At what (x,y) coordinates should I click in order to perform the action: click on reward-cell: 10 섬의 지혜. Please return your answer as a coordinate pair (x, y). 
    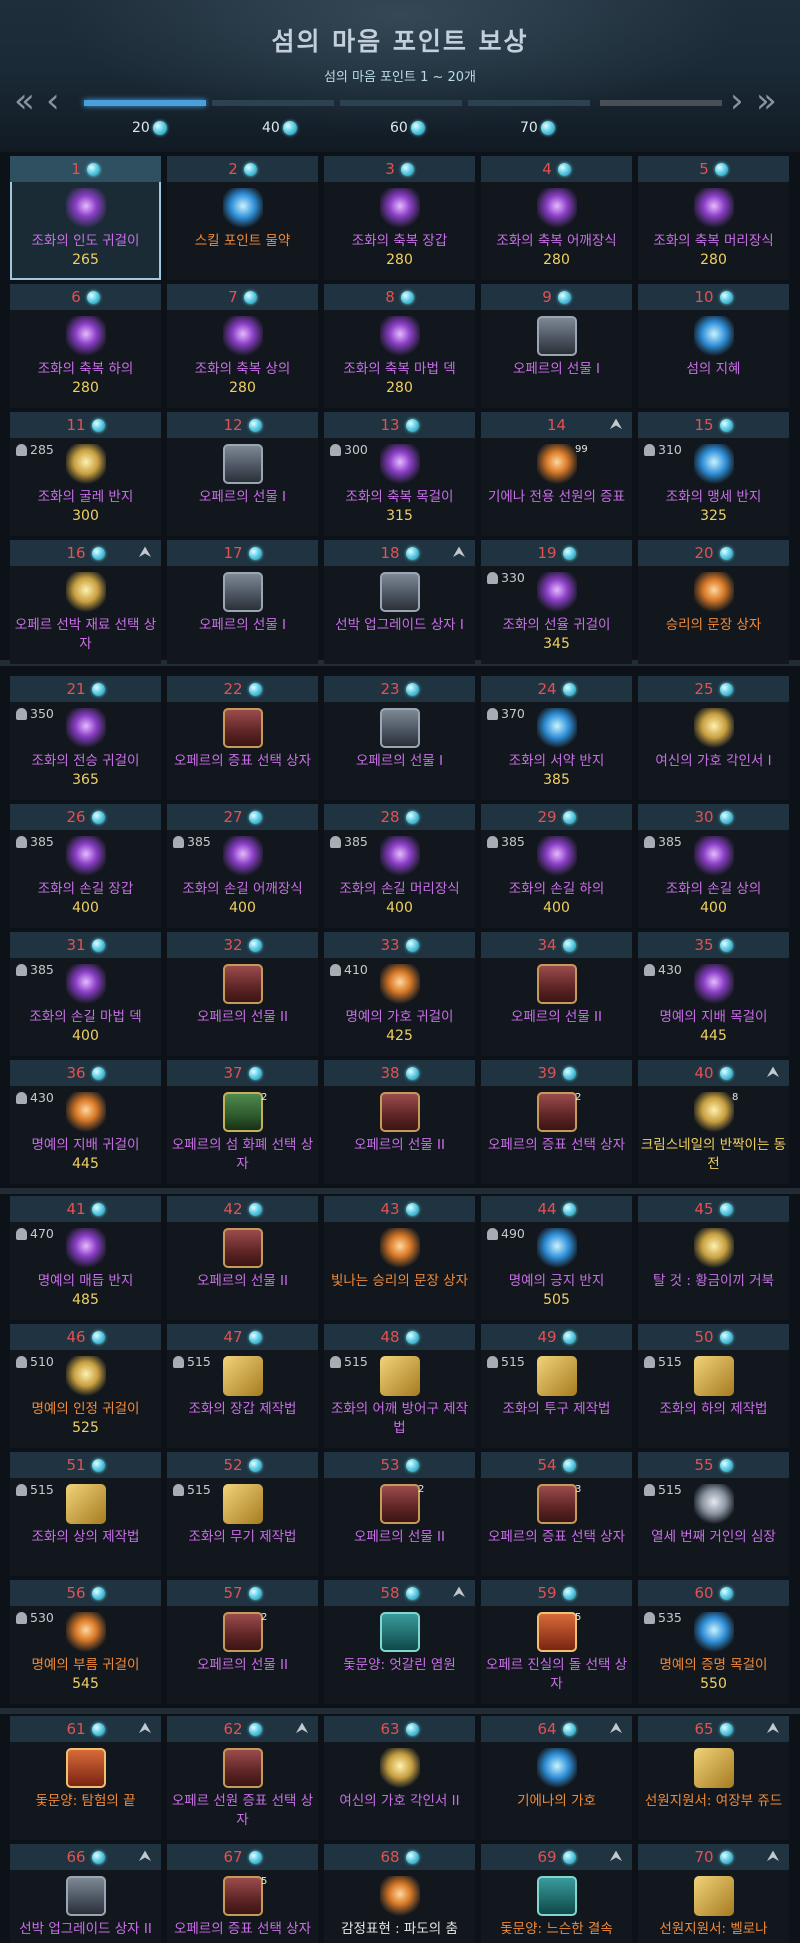
    Looking at the image, I should click on (713, 346).